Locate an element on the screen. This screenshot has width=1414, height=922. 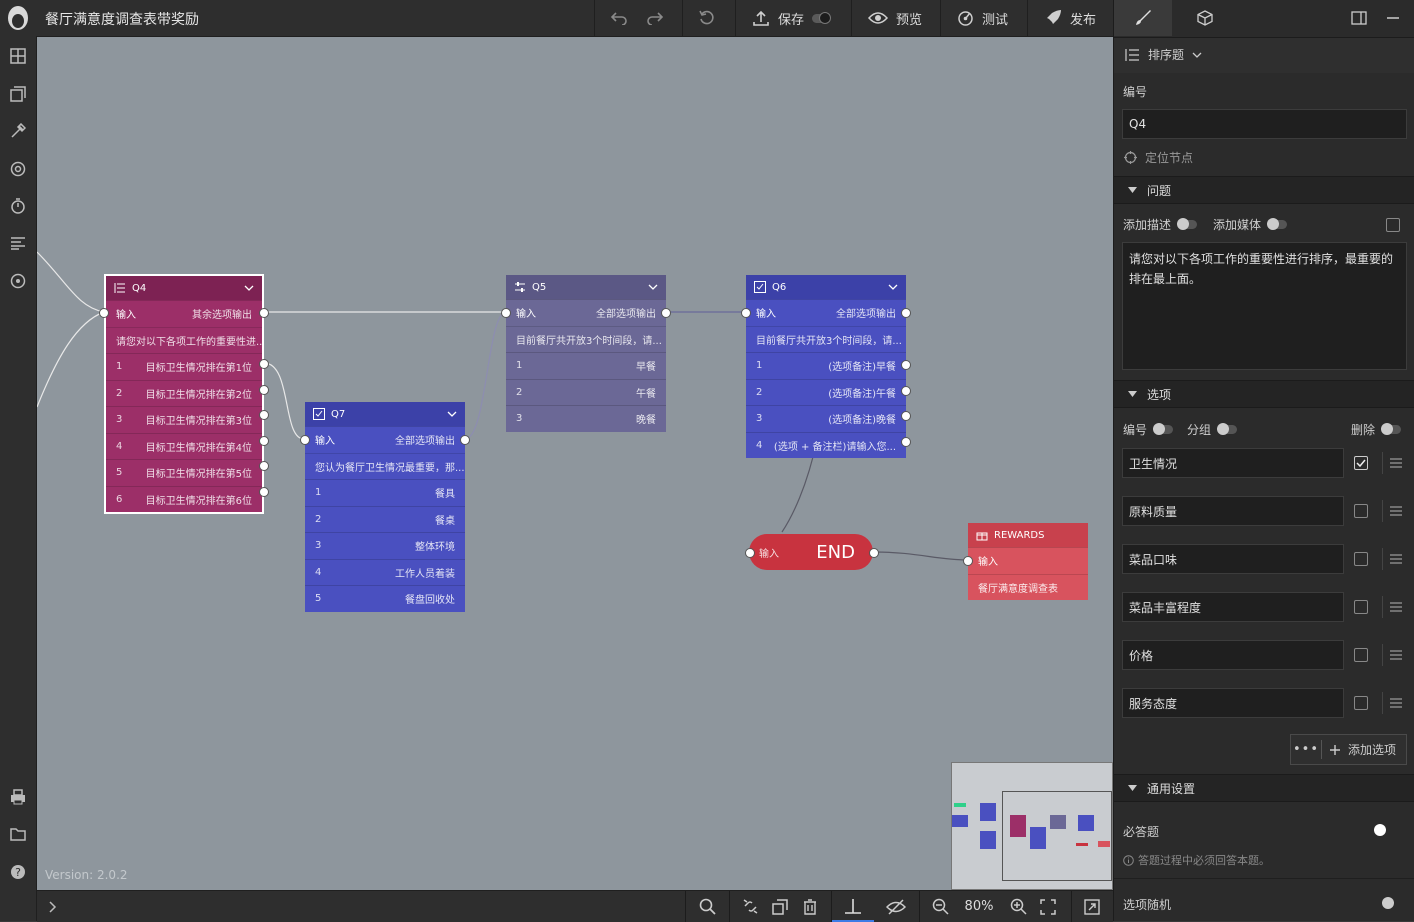
preview-button: 预览 is located at coordinates (895, 18).